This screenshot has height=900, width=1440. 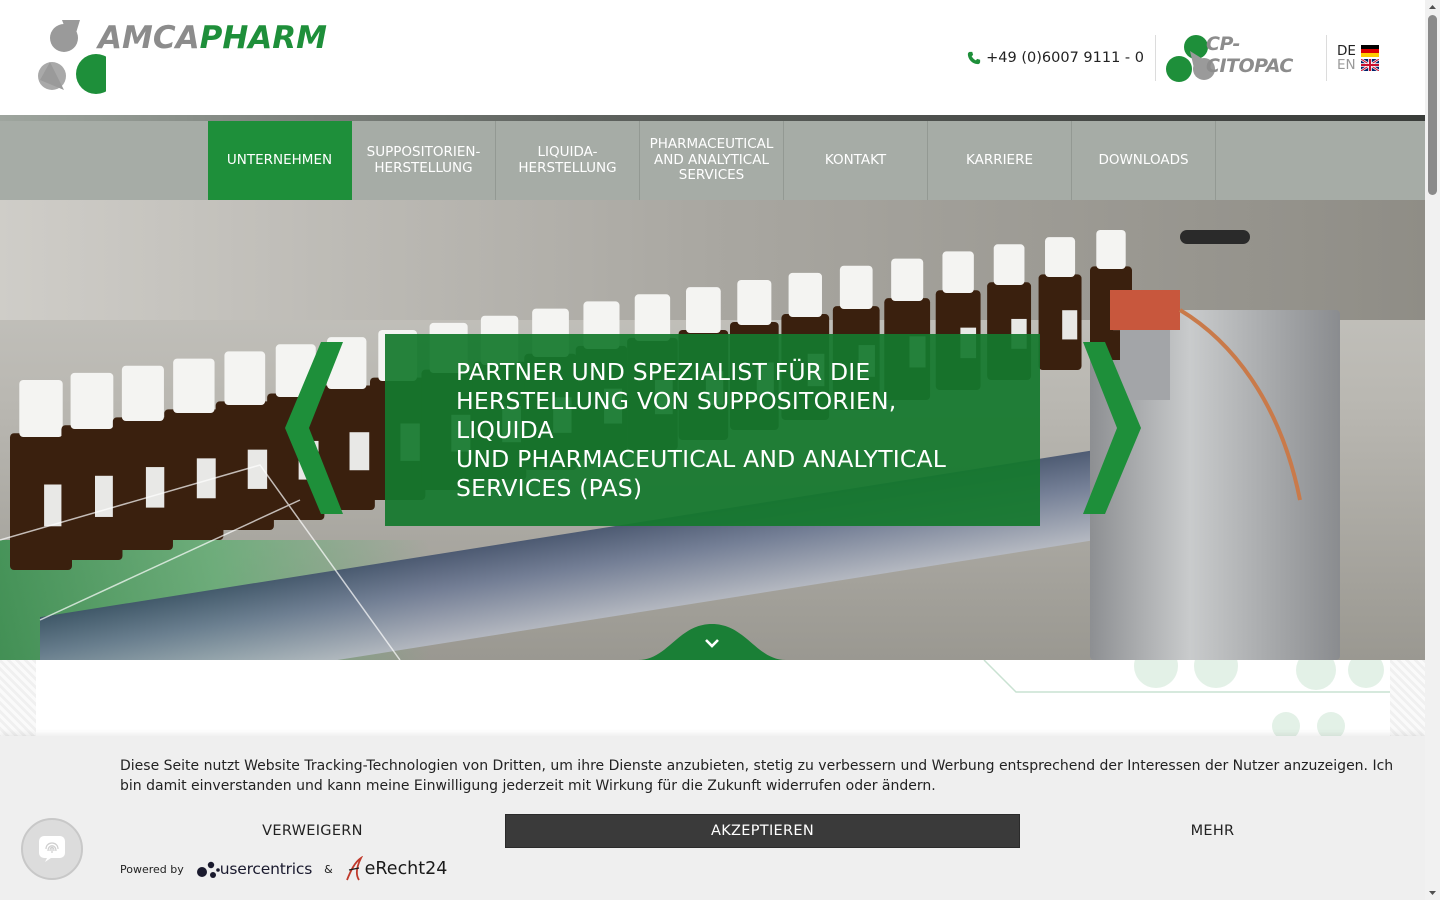 What do you see at coordinates (1370, 51) in the screenshot?
I see `de-flag-icon` at bounding box center [1370, 51].